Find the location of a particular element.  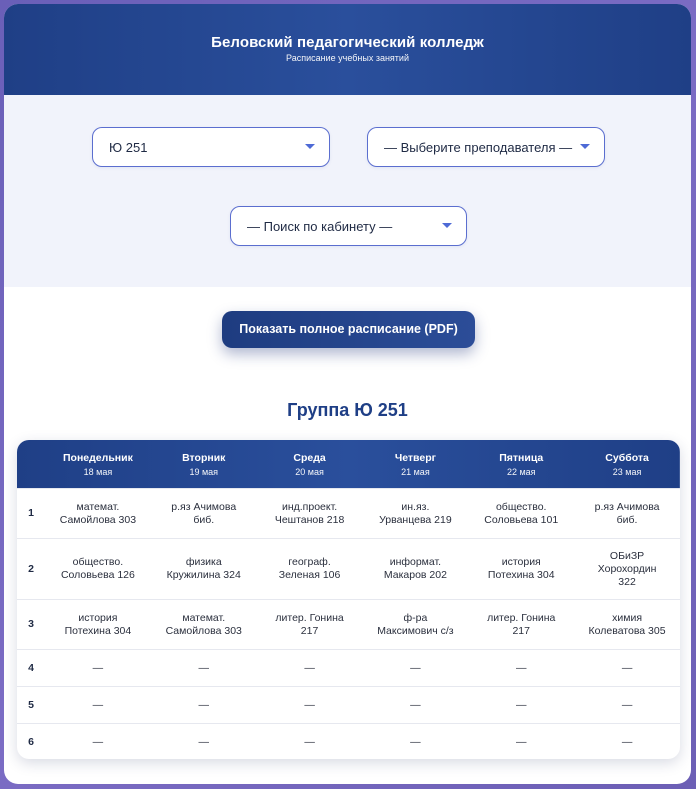

day-name: Пятница is located at coordinates (521, 457).